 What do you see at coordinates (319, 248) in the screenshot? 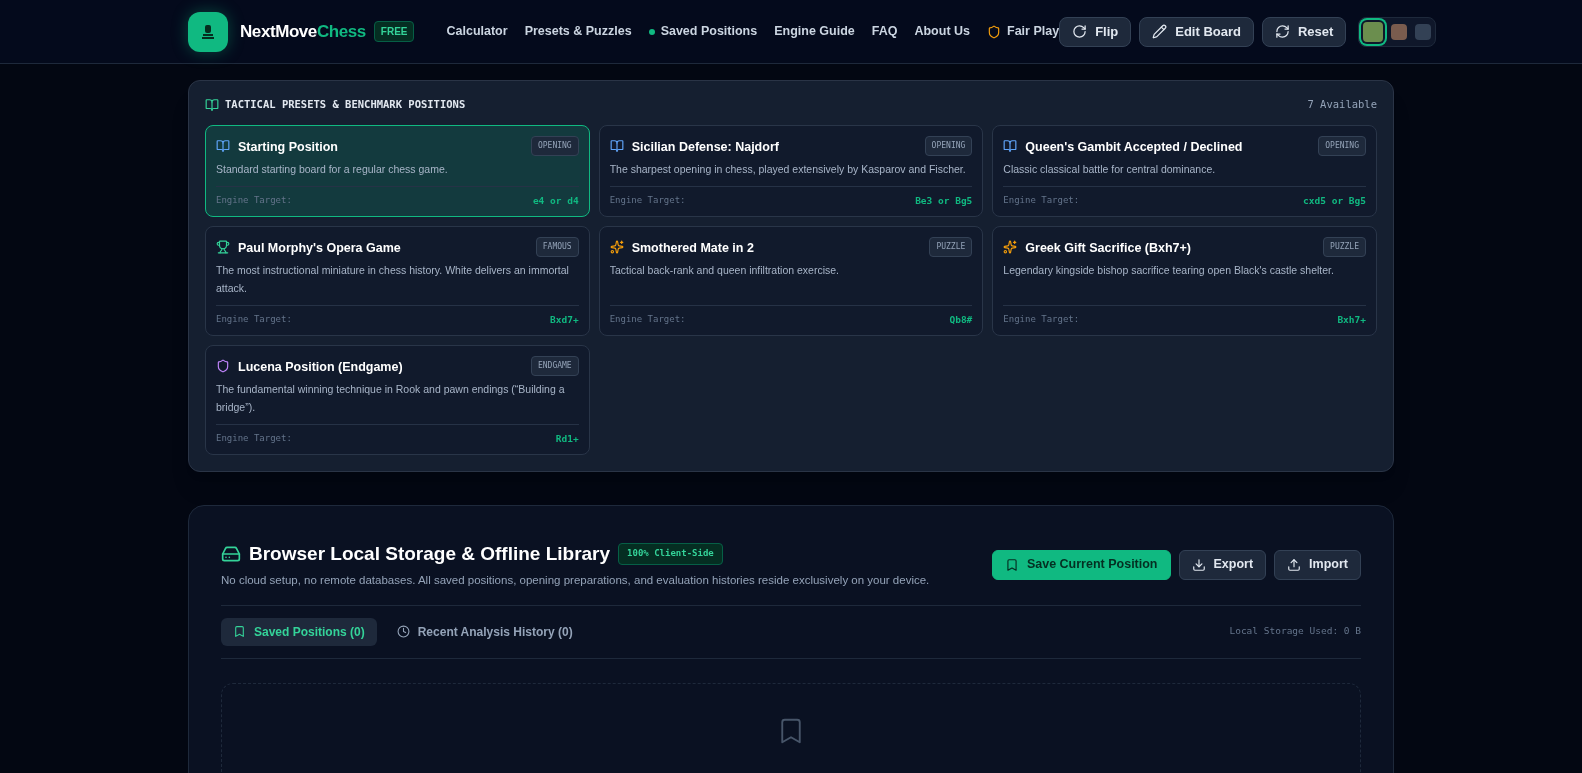
I see `card-title: Paul Morphy's Opera Game` at bounding box center [319, 248].